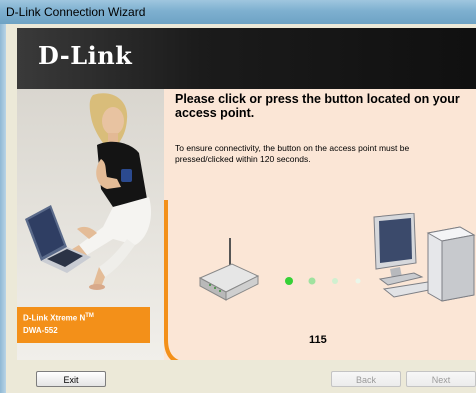  Describe the element at coordinates (229, 269) in the screenshot. I see `access-point-icon` at that location.